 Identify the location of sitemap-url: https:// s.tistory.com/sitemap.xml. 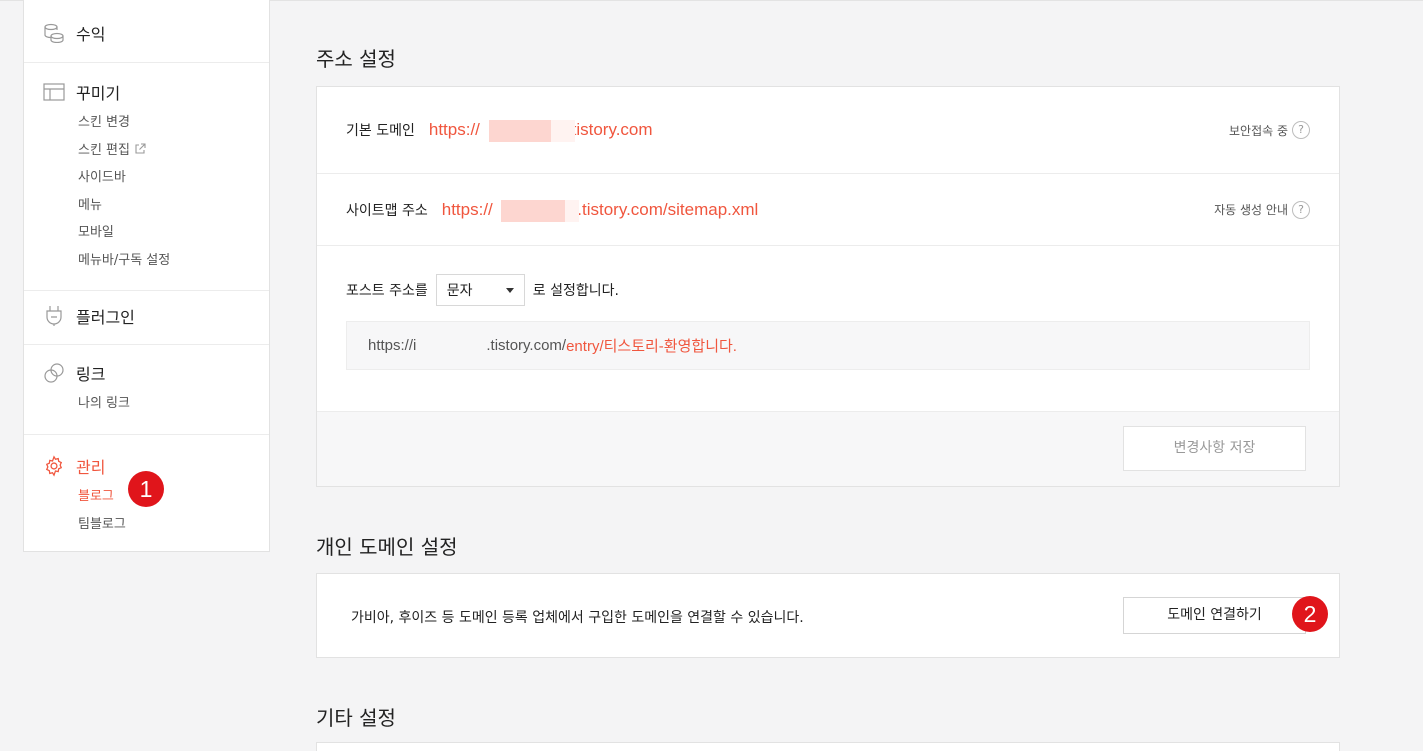
(600, 210).